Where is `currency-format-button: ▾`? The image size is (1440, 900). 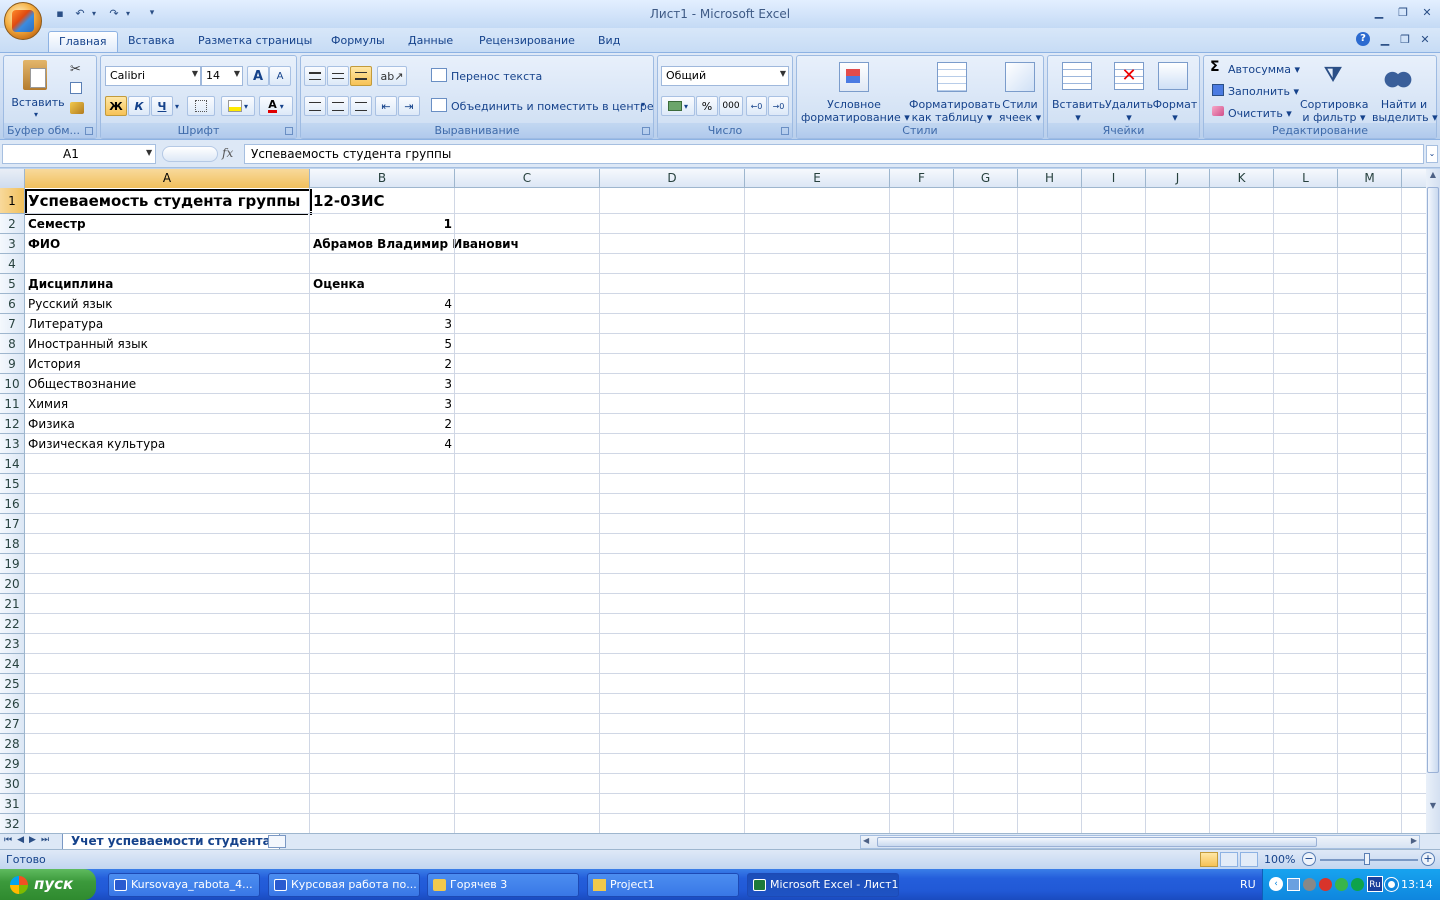
currency-format-button: ▾ is located at coordinates (678, 106).